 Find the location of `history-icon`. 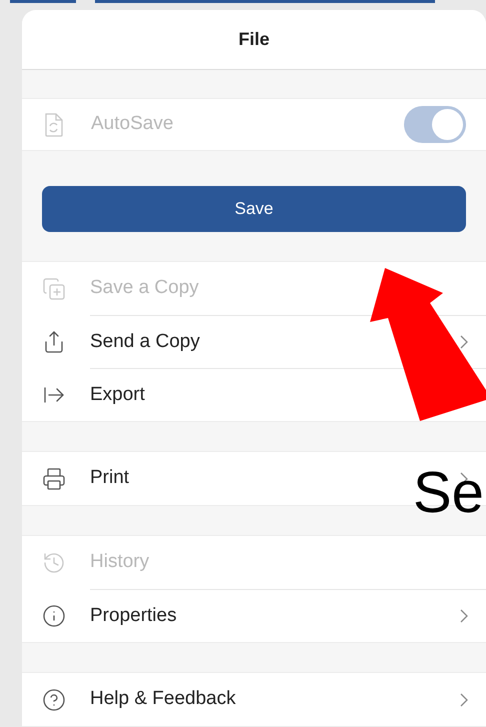

history-icon is located at coordinates (54, 562).